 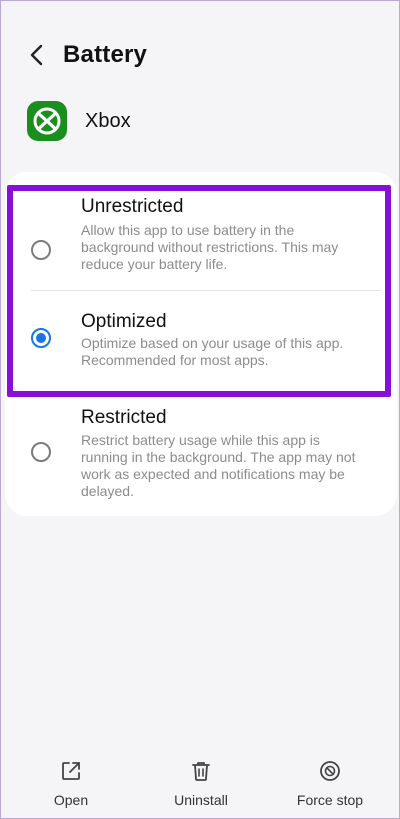 What do you see at coordinates (41, 250) in the screenshot?
I see `radio-unrestricted` at bounding box center [41, 250].